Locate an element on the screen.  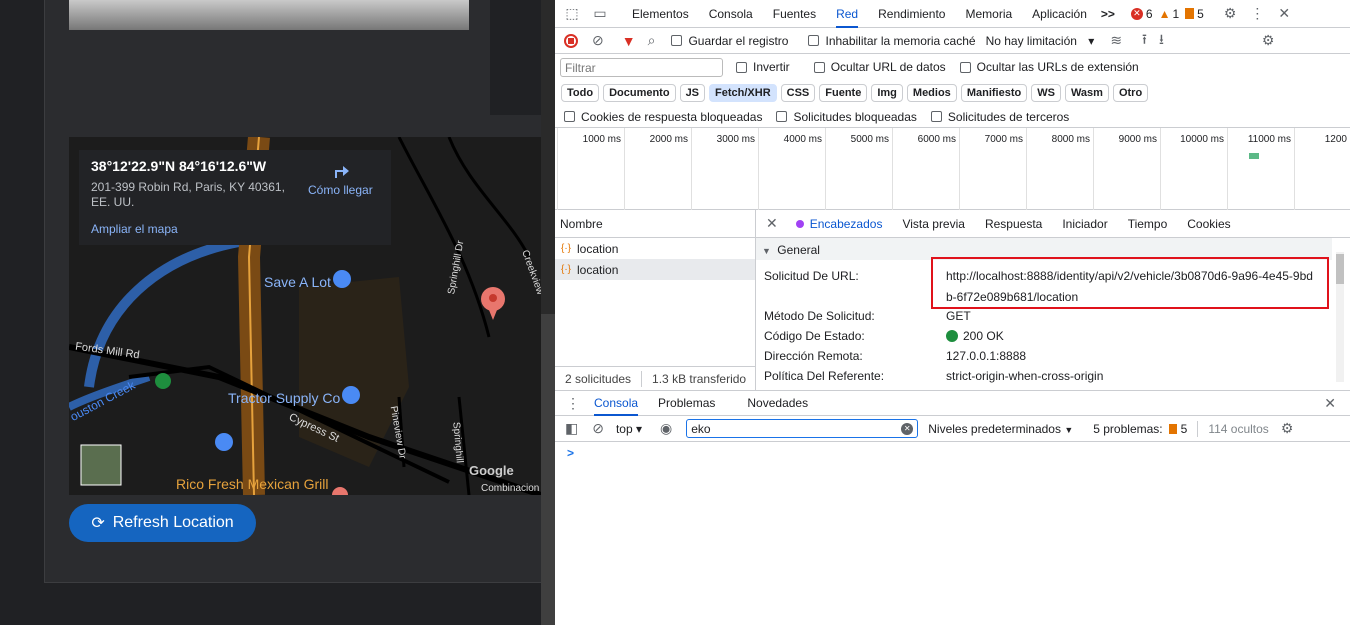
type-manifiesto: Manifiesto is located at coordinates (994, 93).